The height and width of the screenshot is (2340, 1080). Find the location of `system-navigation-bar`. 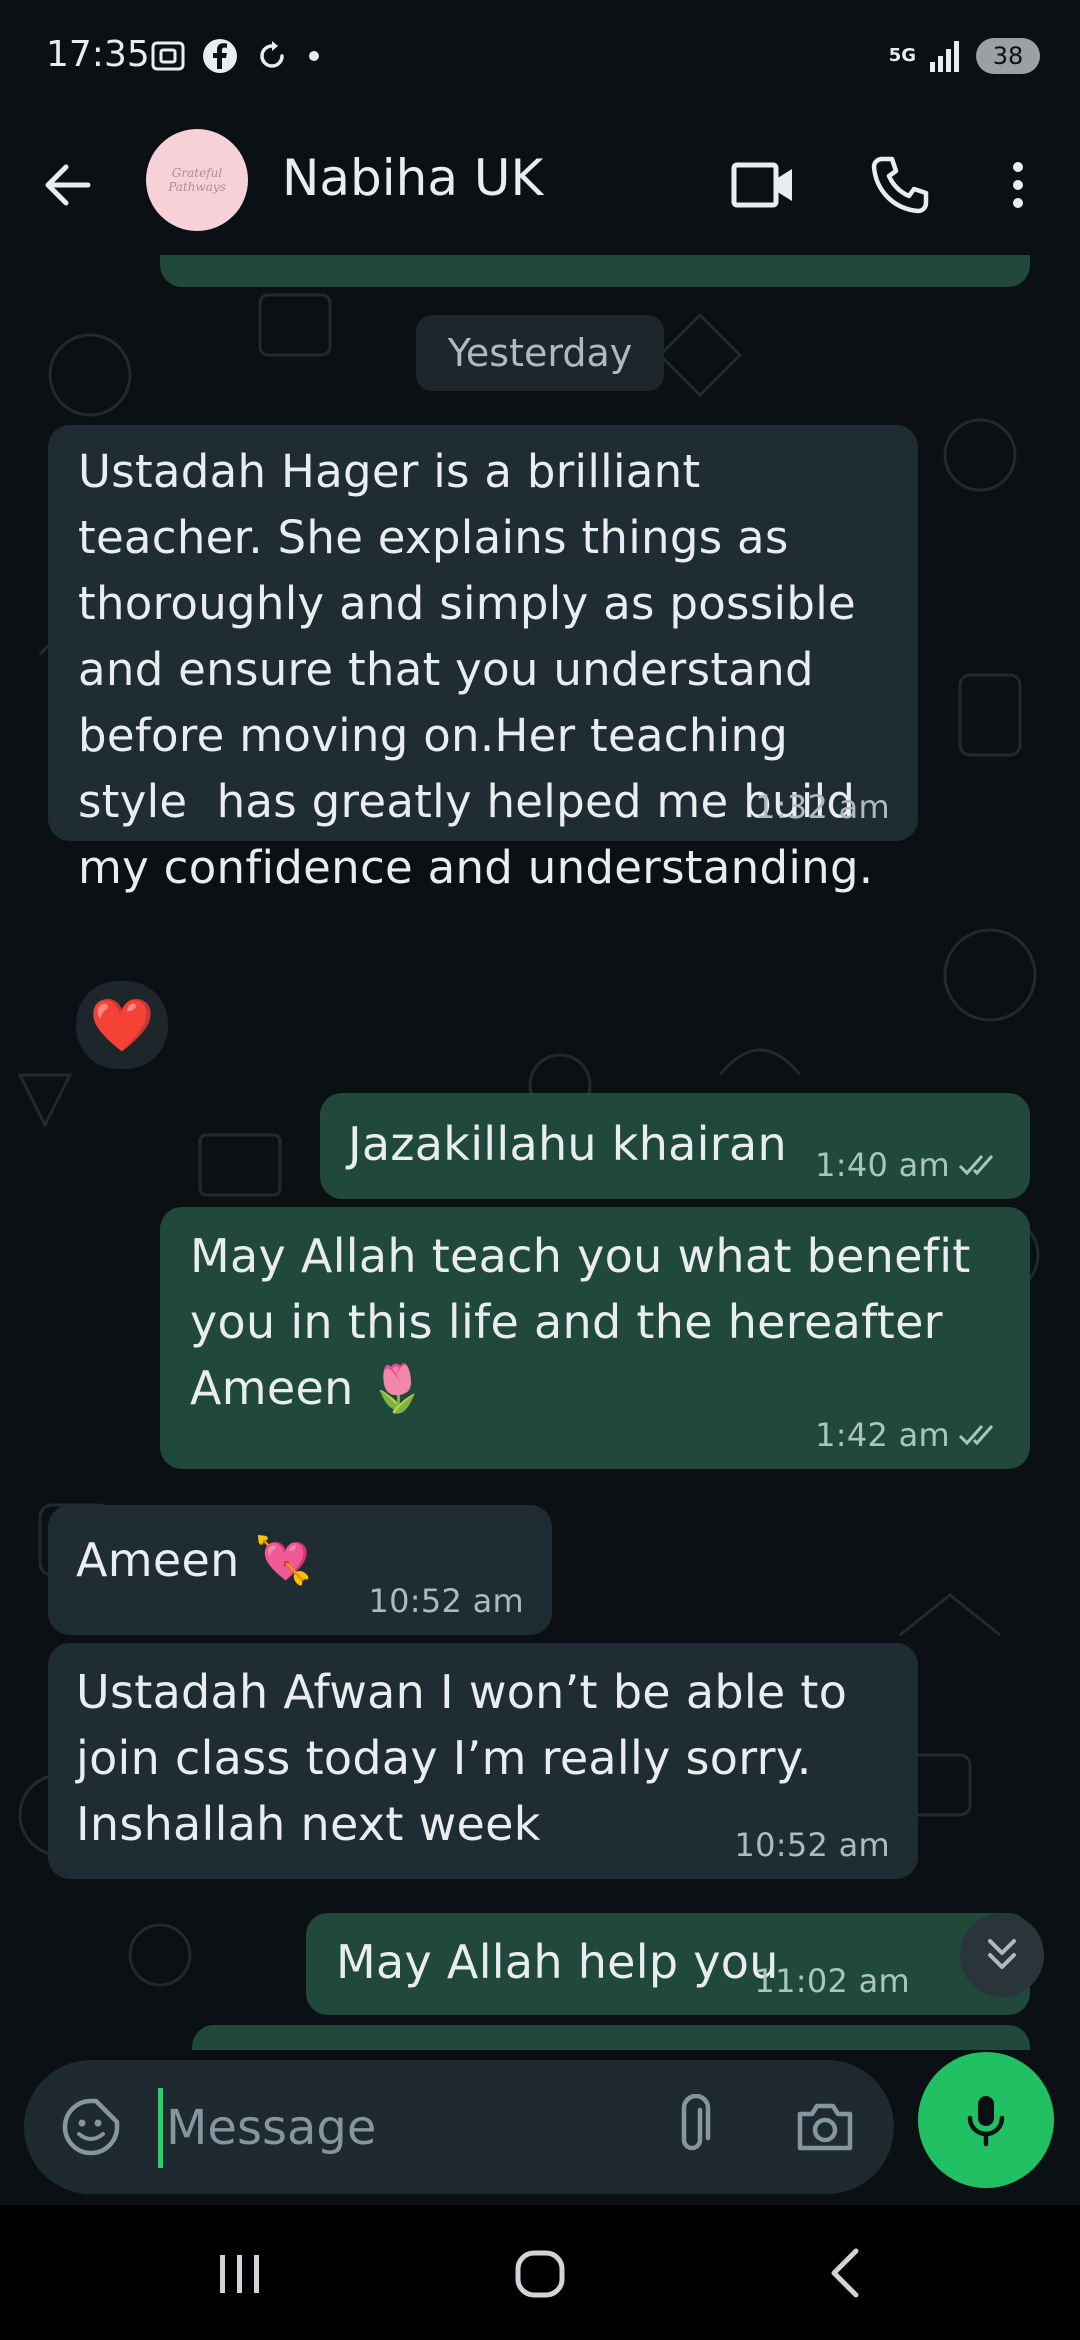

system-navigation-bar is located at coordinates (540, 2272).